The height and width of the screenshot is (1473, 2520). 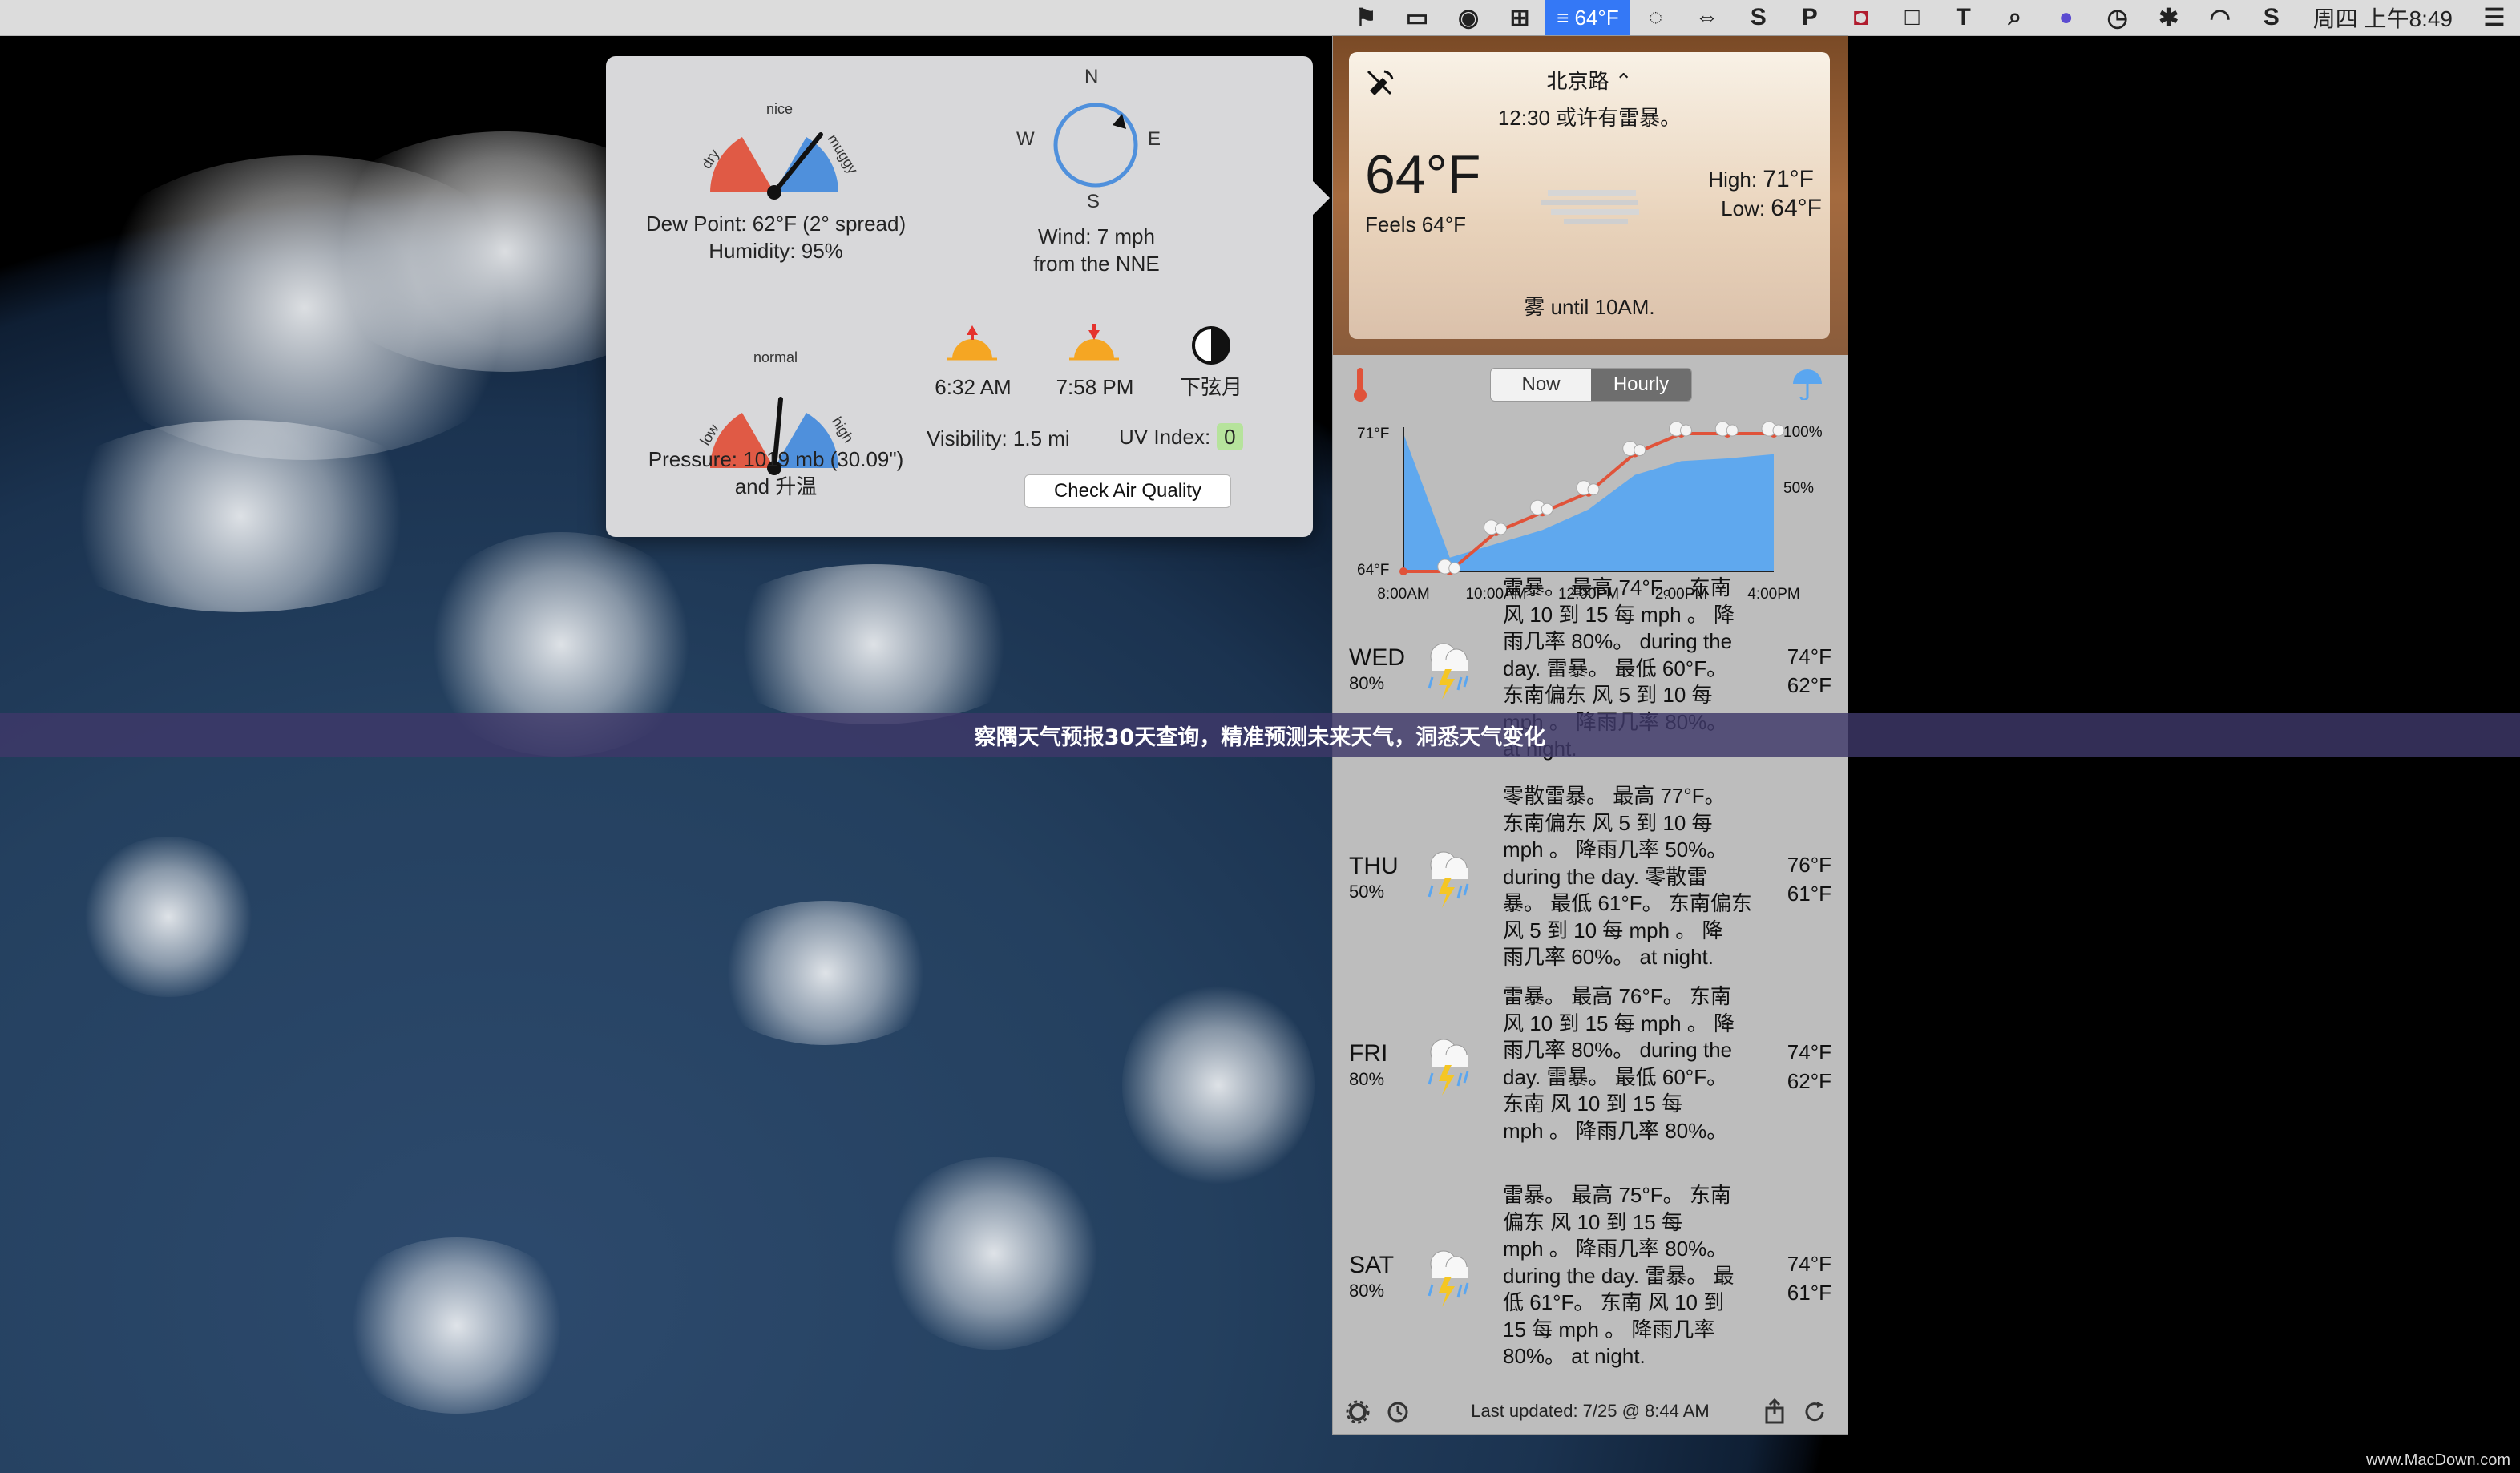 What do you see at coordinates (1096, 236) in the screenshot?
I see `wind-speed-text: Wind: 7 mph` at bounding box center [1096, 236].